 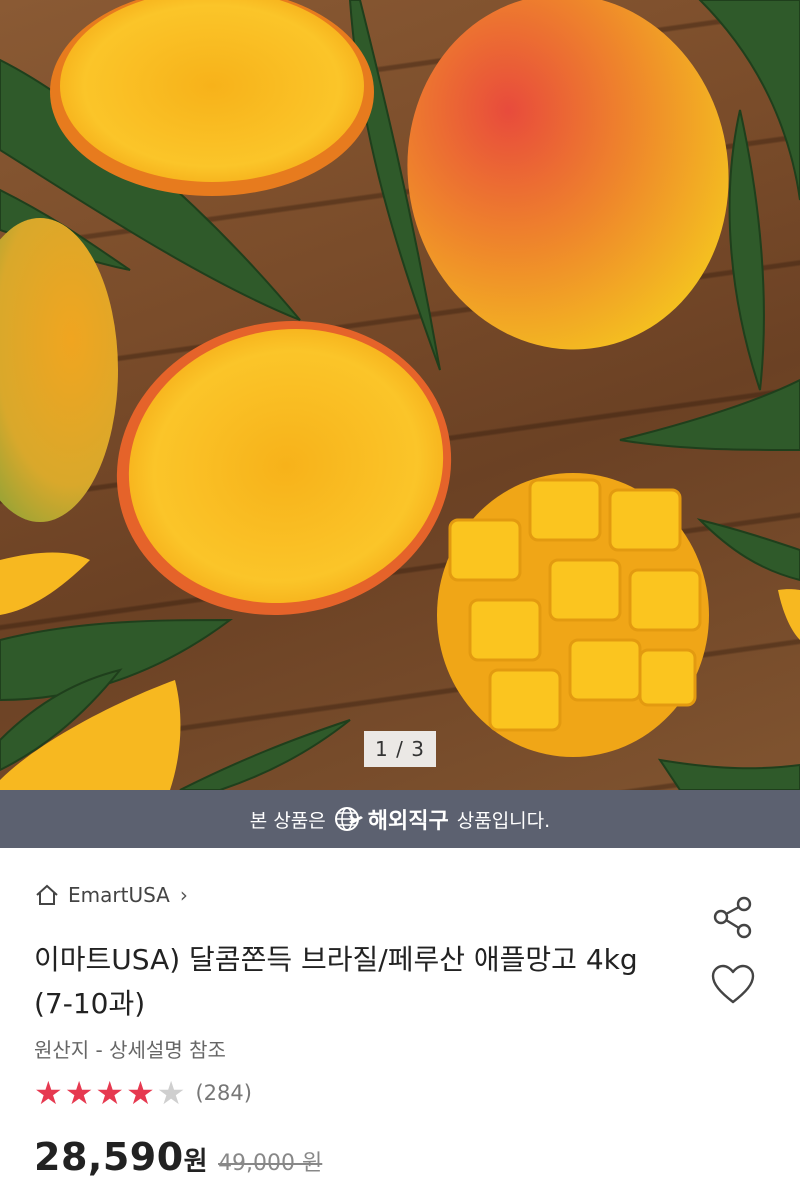 What do you see at coordinates (336, 981) in the screenshot?
I see `product-title: 이마트USA) 달콤쫀득 브라질/페루산 애플망고 4kg (7-10과)` at bounding box center [336, 981].